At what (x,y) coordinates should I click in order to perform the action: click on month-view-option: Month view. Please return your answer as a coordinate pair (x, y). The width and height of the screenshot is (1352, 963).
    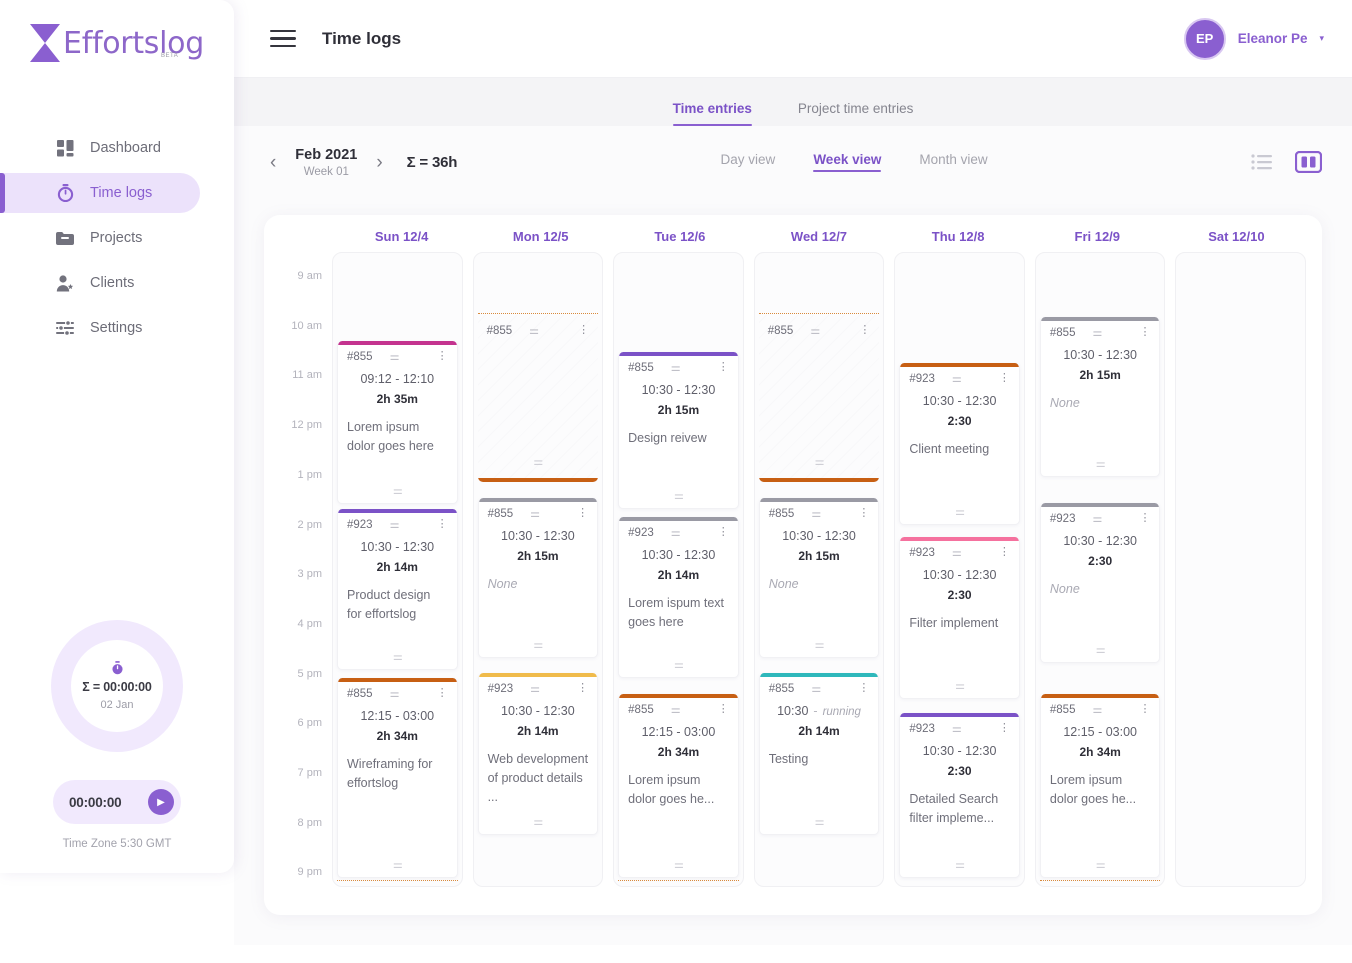
    Looking at the image, I should click on (953, 162).